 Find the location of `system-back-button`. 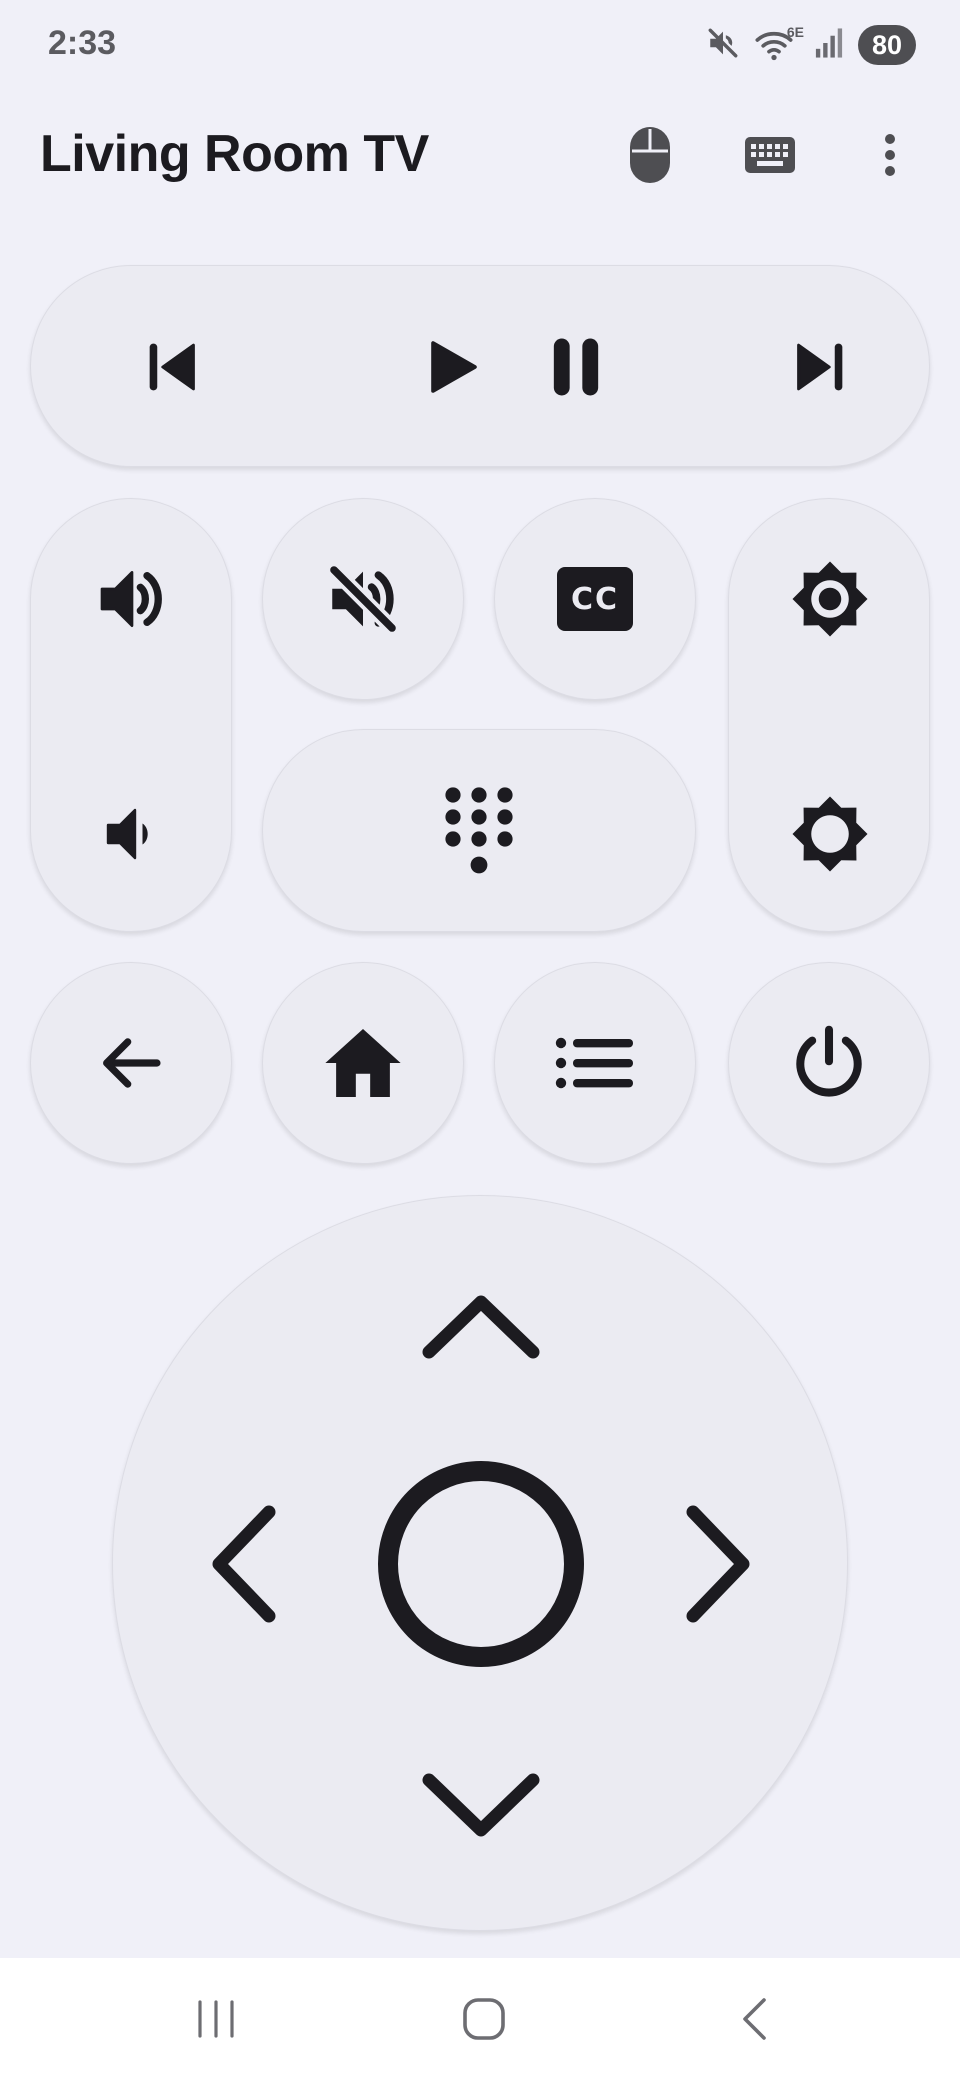

system-back-button is located at coordinates (754, 2019).